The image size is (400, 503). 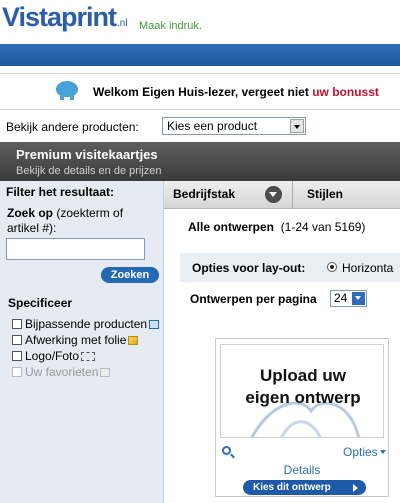 What do you see at coordinates (212, 126) in the screenshot?
I see `product-select-value: Kies een product` at bounding box center [212, 126].